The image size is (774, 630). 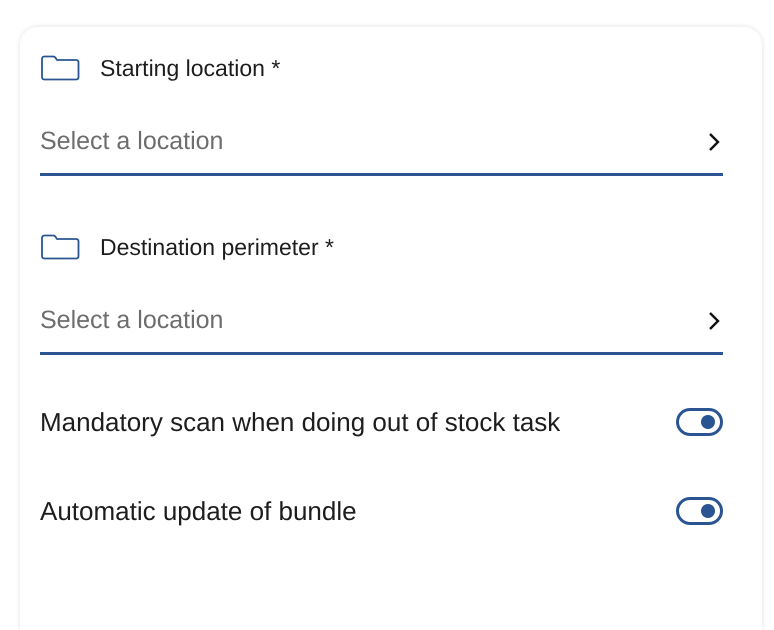 What do you see at coordinates (198, 511) in the screenshot?
I see `toggle-label: Automatic update of bundle` at bounding box center [198, 511].